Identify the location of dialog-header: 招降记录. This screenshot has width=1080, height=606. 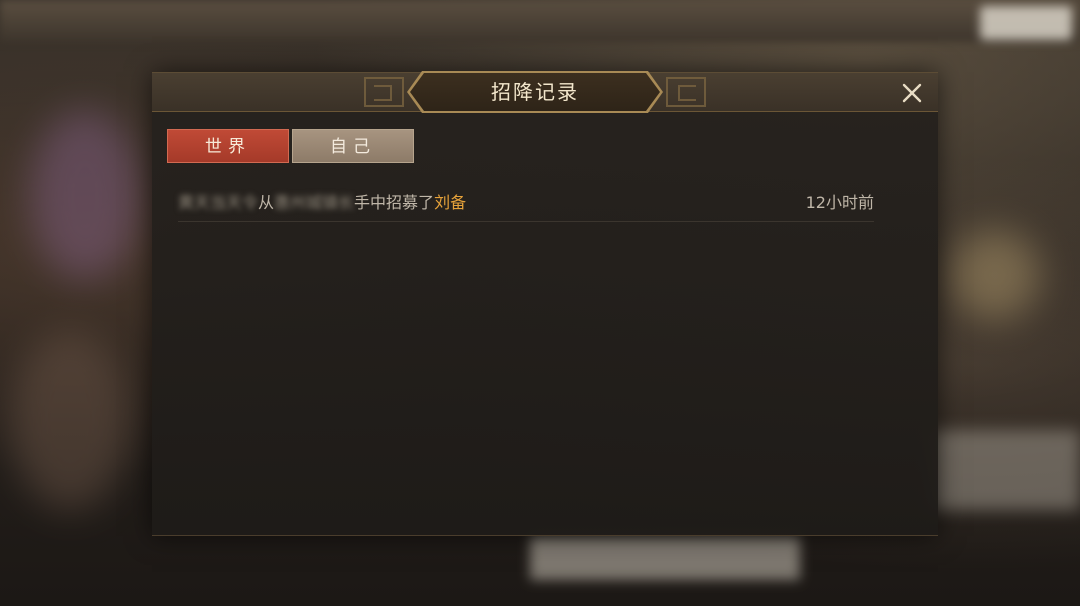
(545, 92).